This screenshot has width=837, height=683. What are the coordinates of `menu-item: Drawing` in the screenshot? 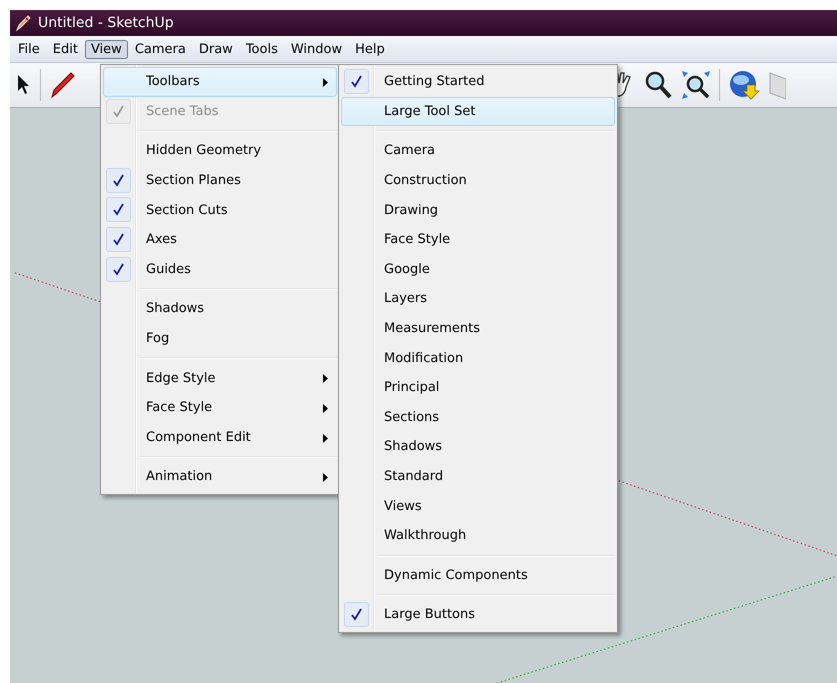 It's located at (478, 210).